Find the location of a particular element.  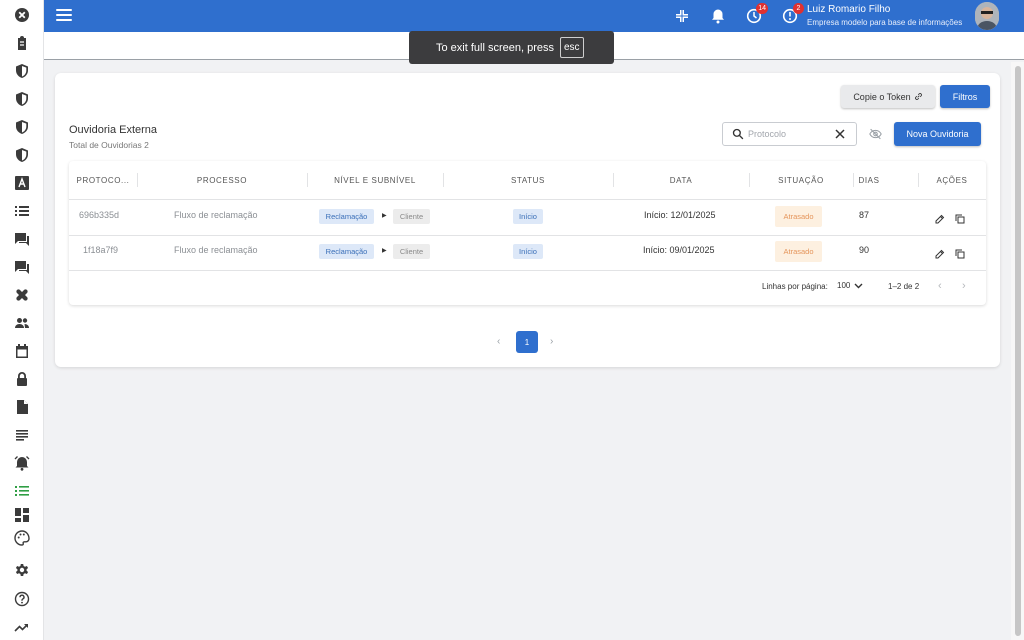

page-subtitle: Total de Ouvidorias 2 is located at coordinates (109, 145).